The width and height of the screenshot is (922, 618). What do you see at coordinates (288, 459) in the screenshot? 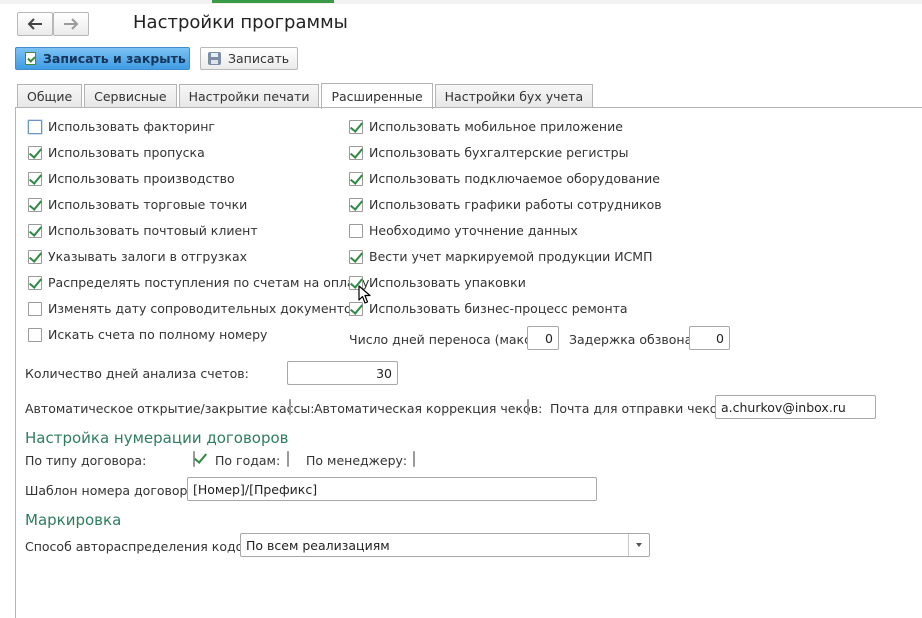
I see `by-year-checkbox` at bounding box center [288, 459].